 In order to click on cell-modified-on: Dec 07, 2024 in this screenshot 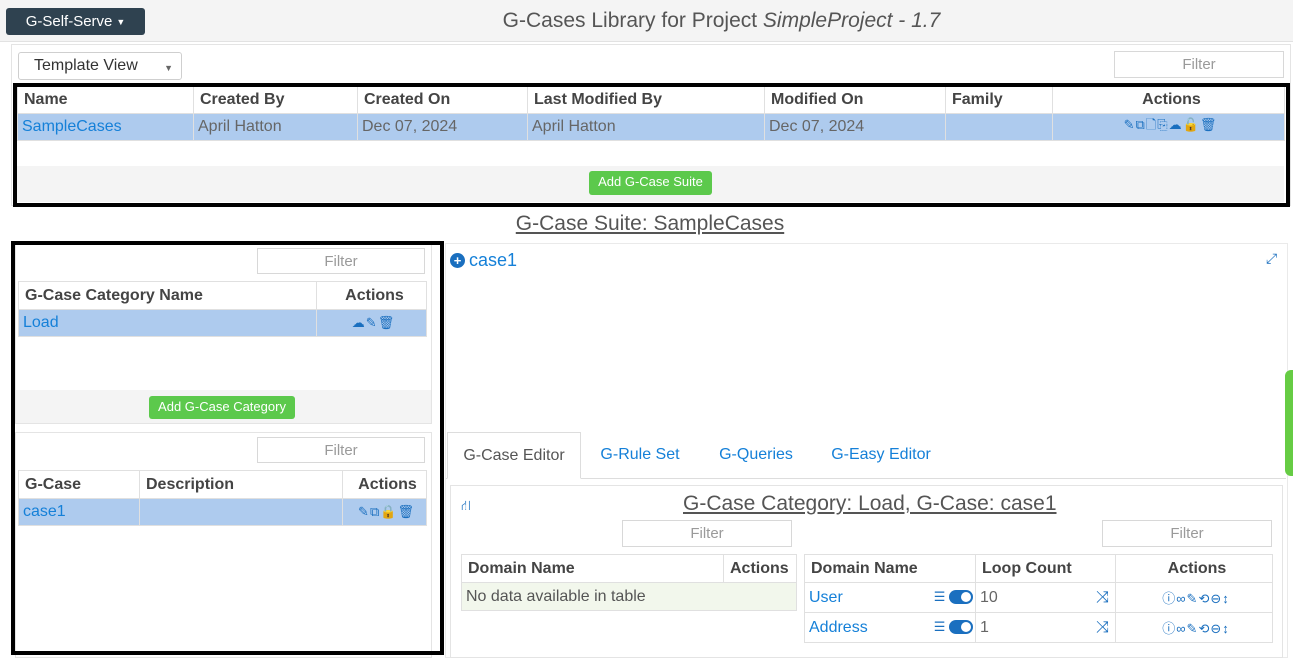, I will do `click(855, 127)`.